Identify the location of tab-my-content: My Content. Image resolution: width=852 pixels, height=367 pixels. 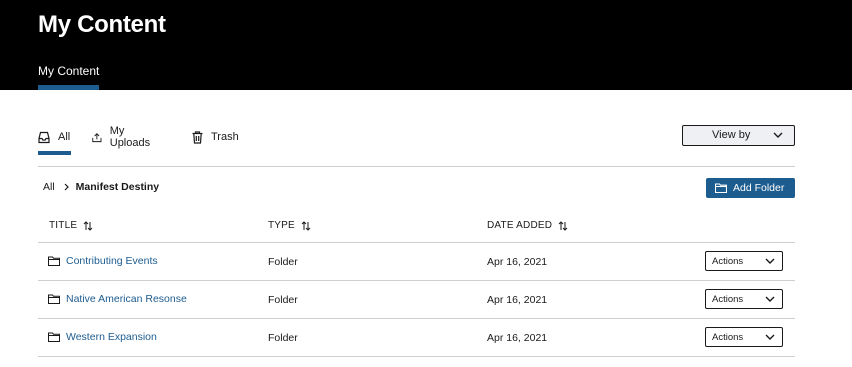
(68, 71).